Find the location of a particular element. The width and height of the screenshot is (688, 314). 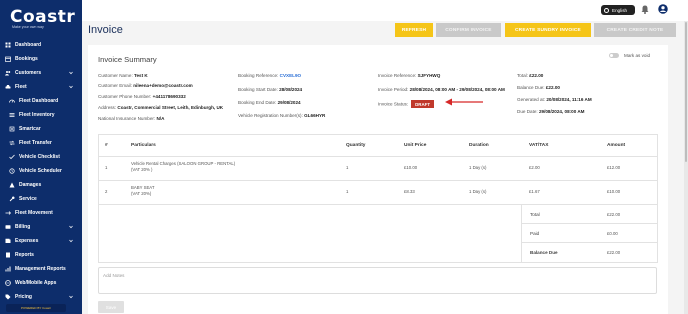

sidebar-item-vehicle-scheduler: Vehicle Scheduler is located at coordinates (41, 171).